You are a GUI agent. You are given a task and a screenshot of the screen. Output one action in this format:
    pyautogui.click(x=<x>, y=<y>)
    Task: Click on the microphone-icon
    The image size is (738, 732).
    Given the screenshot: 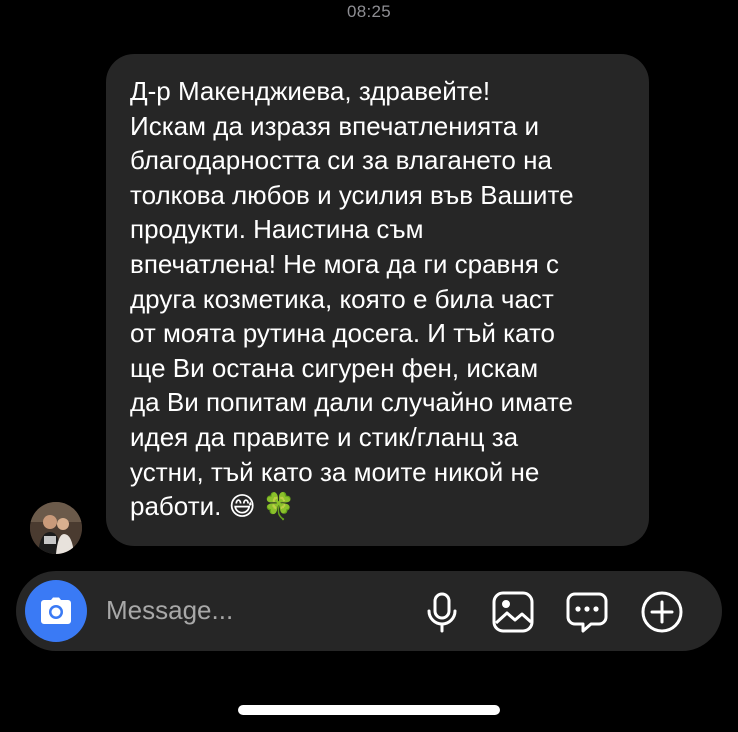 What is the action you would take?
    pyautogui.click(x=442, y=612)
    